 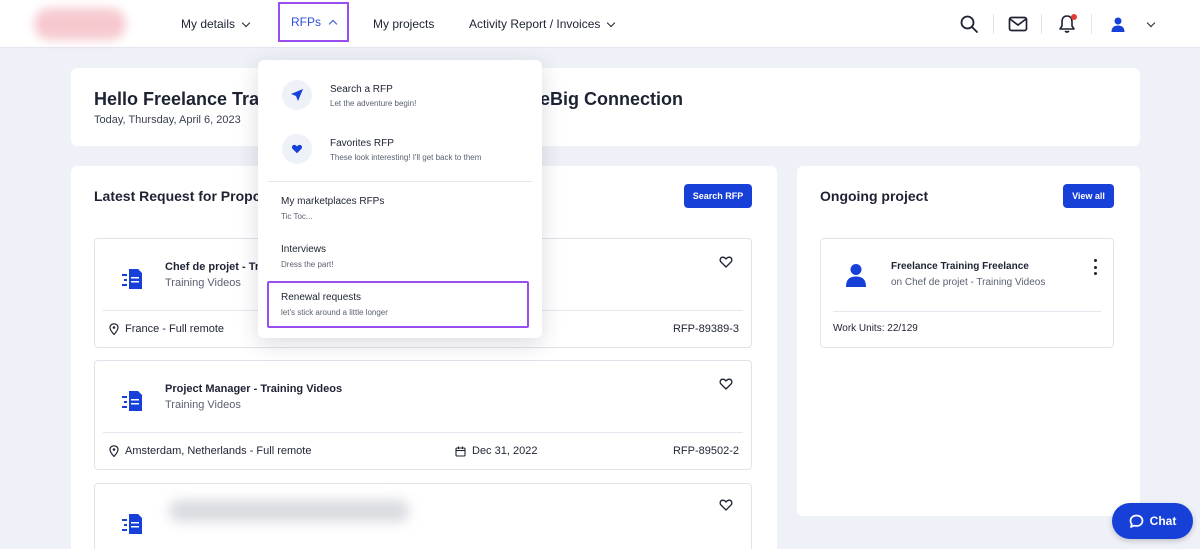 What do you see at coordinates (960, 266) in the screenshot?
I see `project-title: Freelance Training Freelance` at bounding box center [960, 266].